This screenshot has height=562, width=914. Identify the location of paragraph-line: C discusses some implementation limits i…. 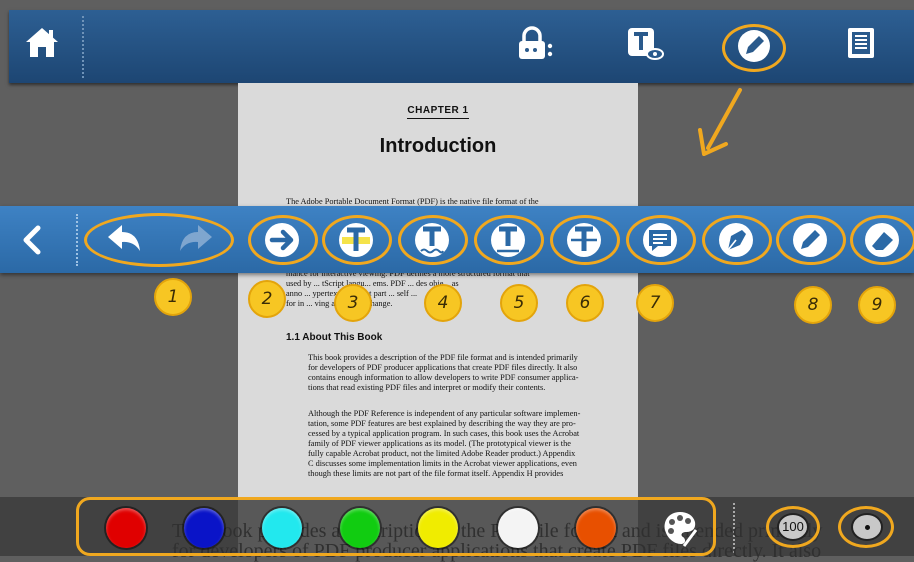
(442, 463).